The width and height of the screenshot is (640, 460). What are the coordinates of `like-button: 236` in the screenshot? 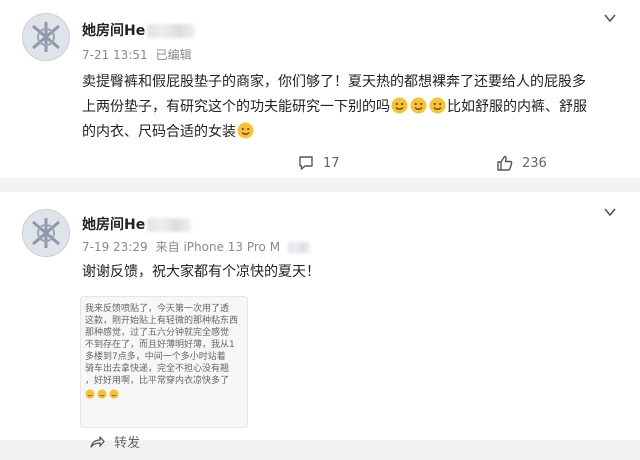 It's located at (521, 163).